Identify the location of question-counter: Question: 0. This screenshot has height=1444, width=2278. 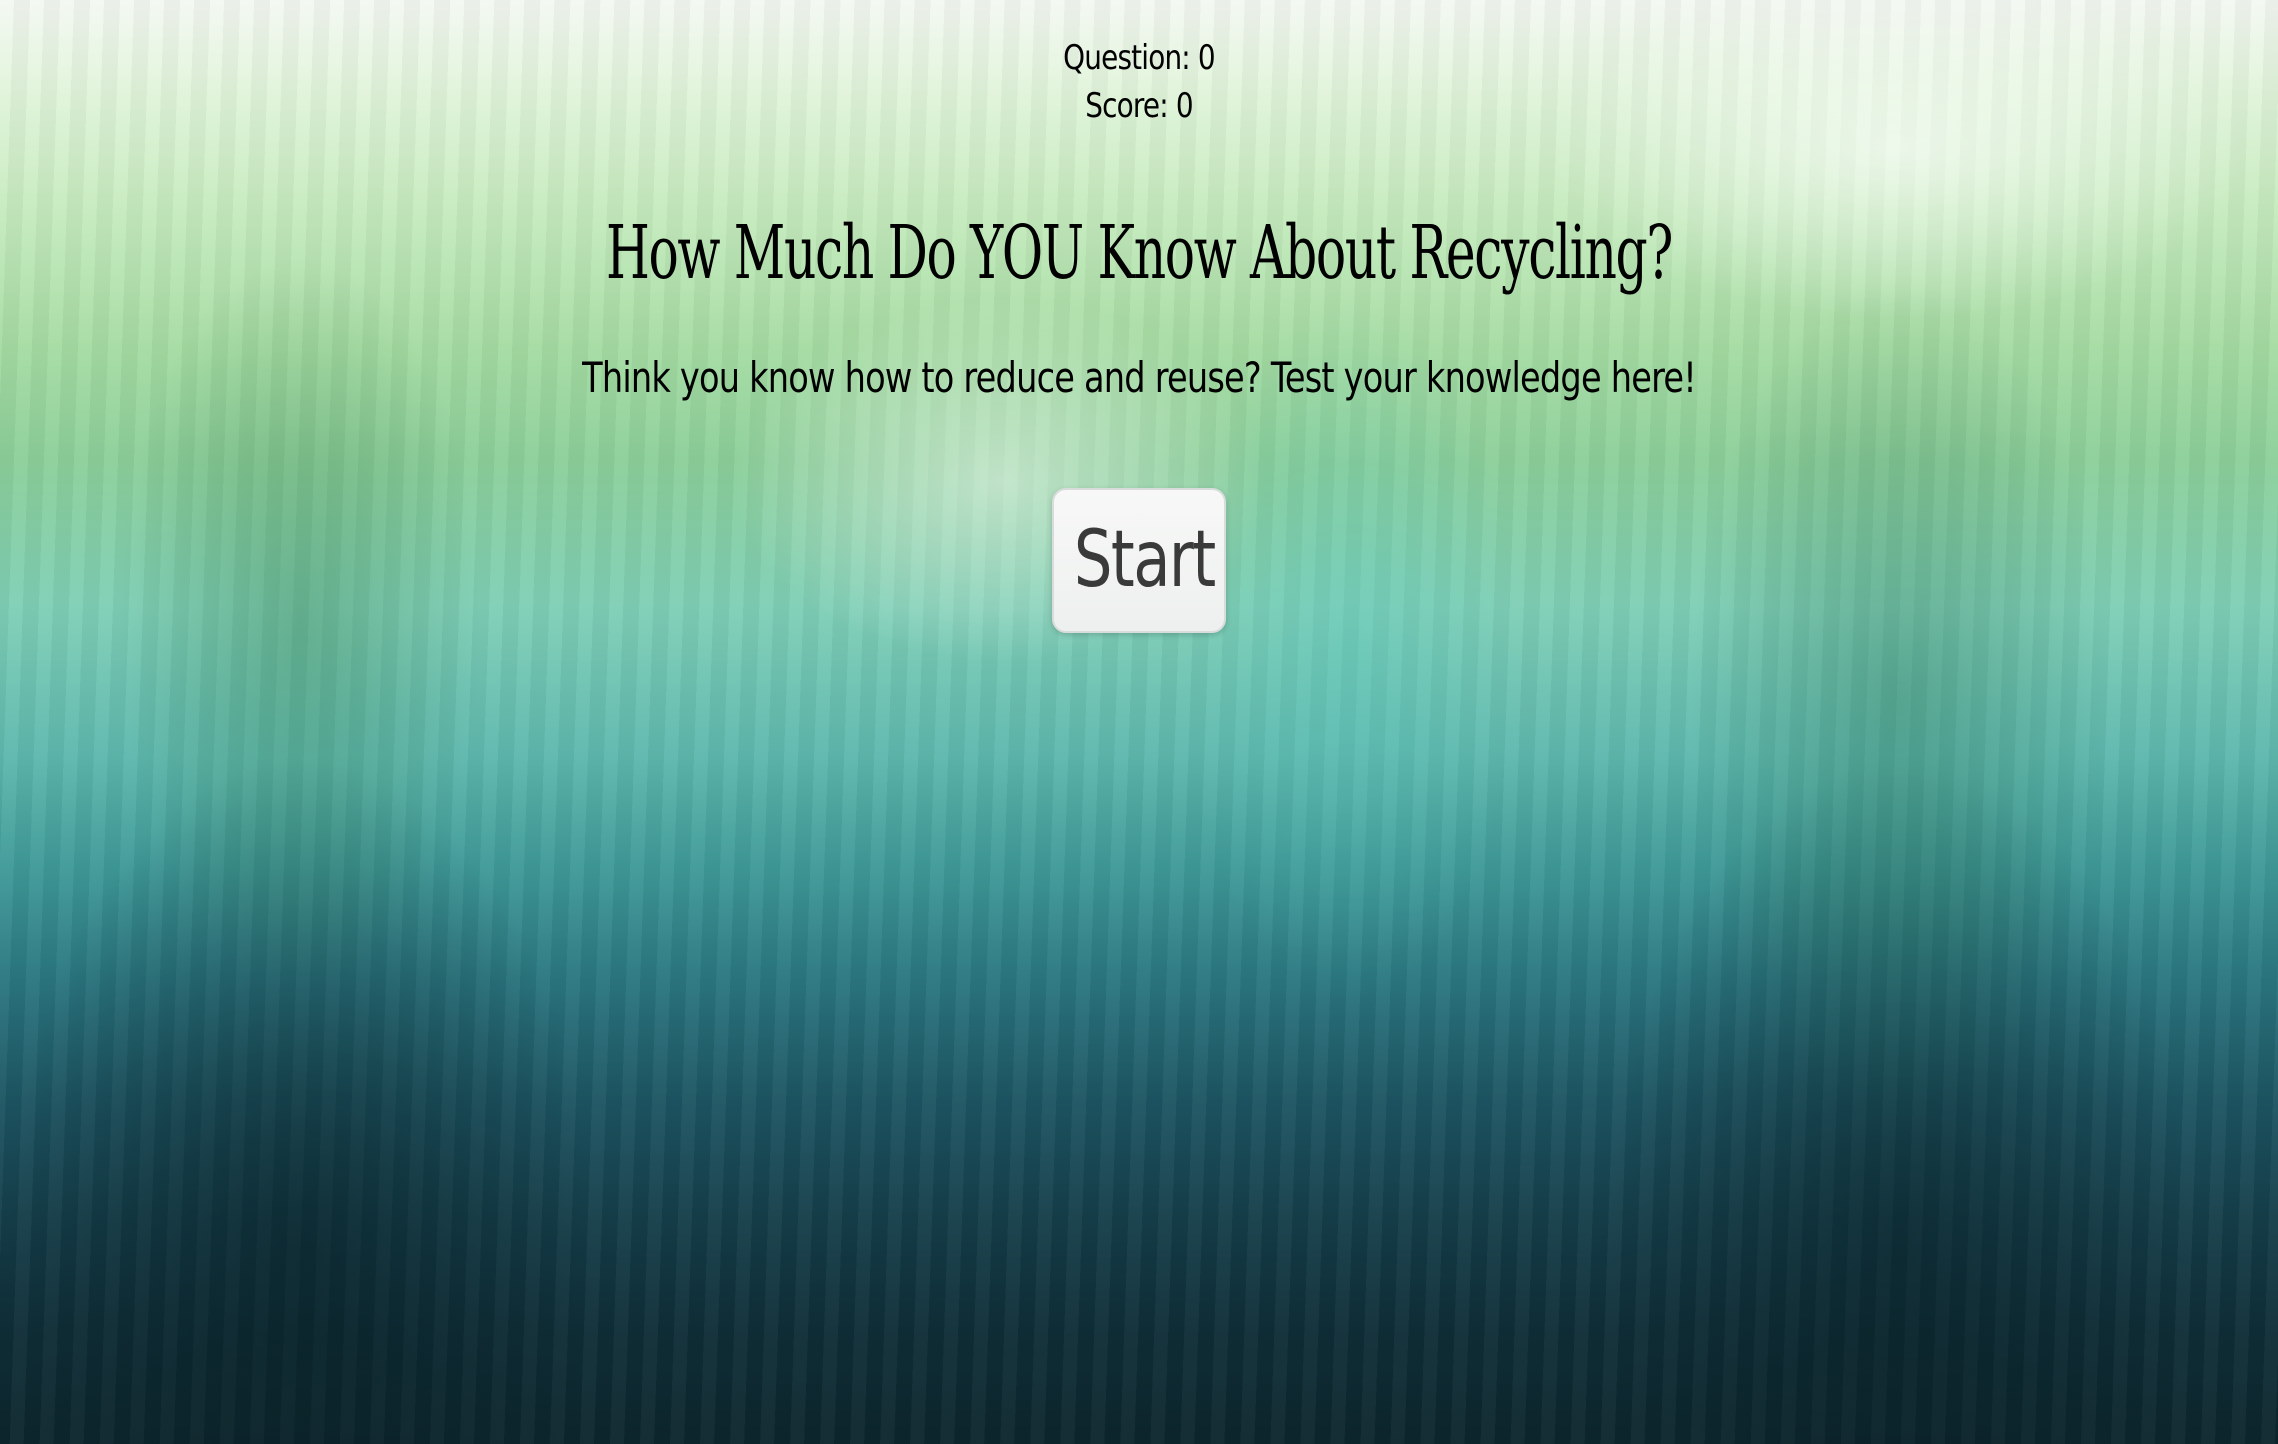
(1139, 58).